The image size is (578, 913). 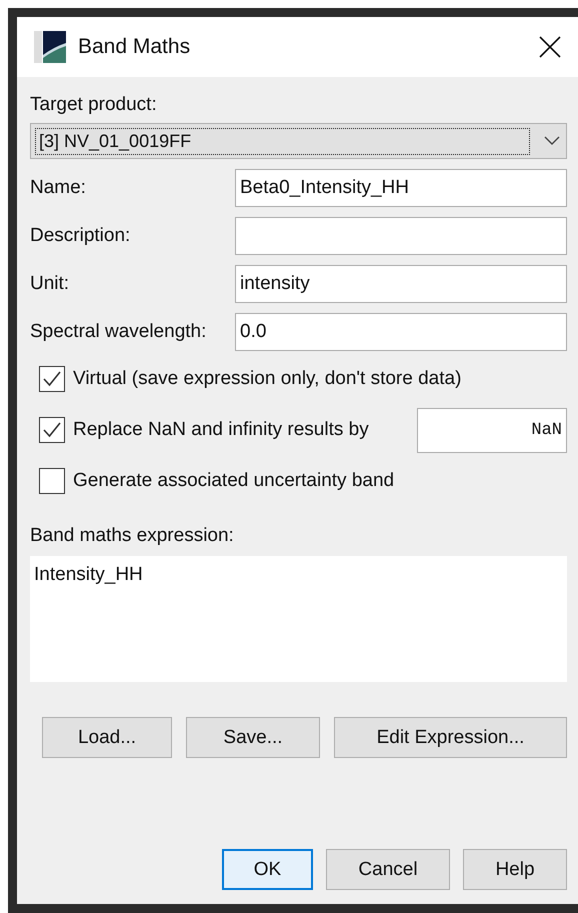 I want to click on expression-text-area: Intensity_HH, so click(x=298, y=619).